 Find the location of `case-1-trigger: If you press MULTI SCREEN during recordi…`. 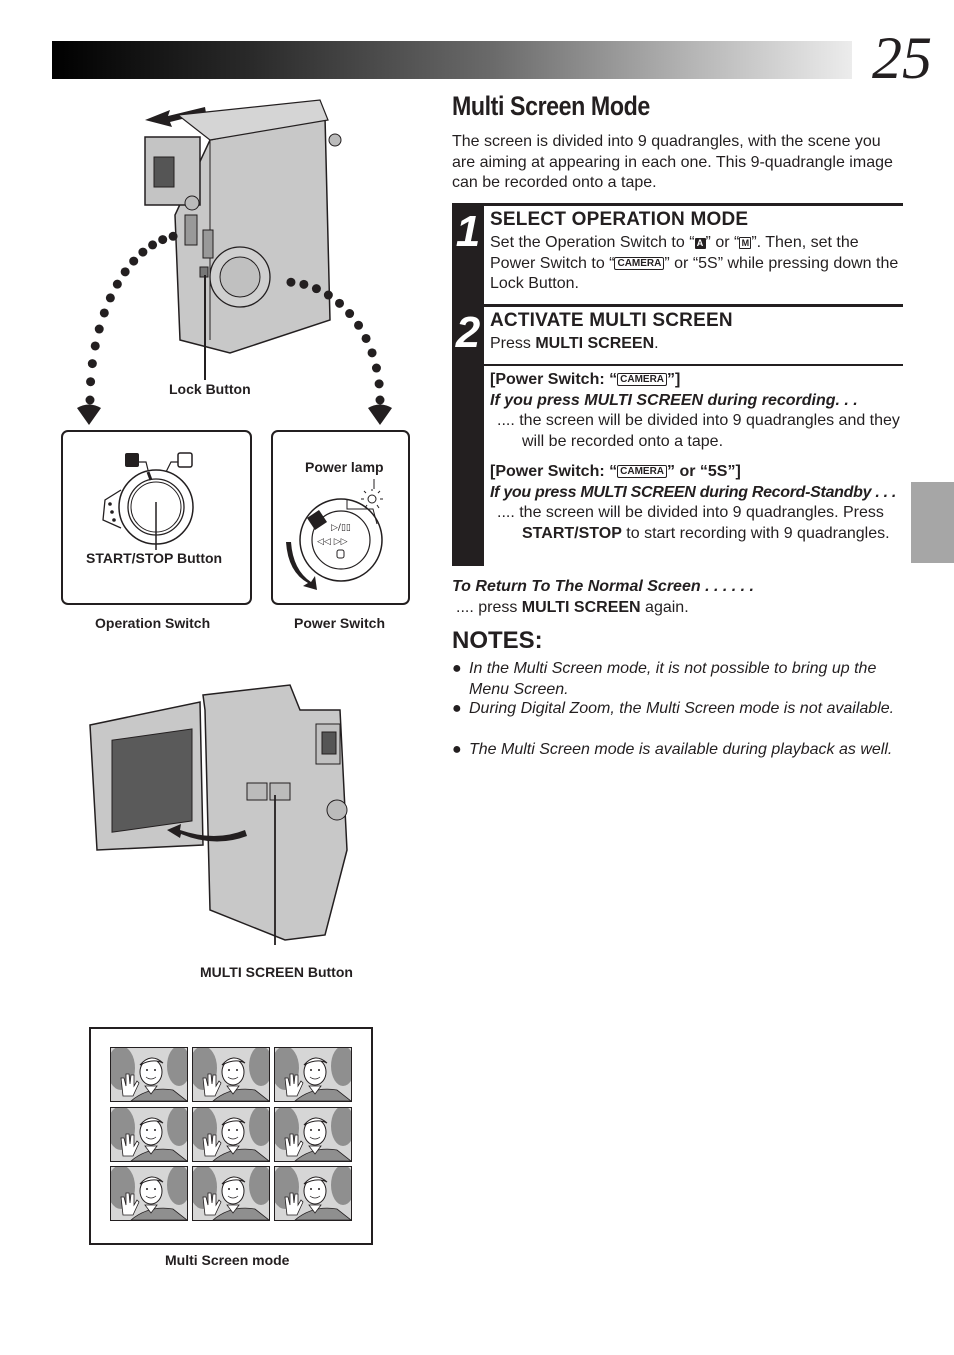

case-1-trigger: If you press MULTI SCREEN during recordi… is located at coordinates (674, 400).